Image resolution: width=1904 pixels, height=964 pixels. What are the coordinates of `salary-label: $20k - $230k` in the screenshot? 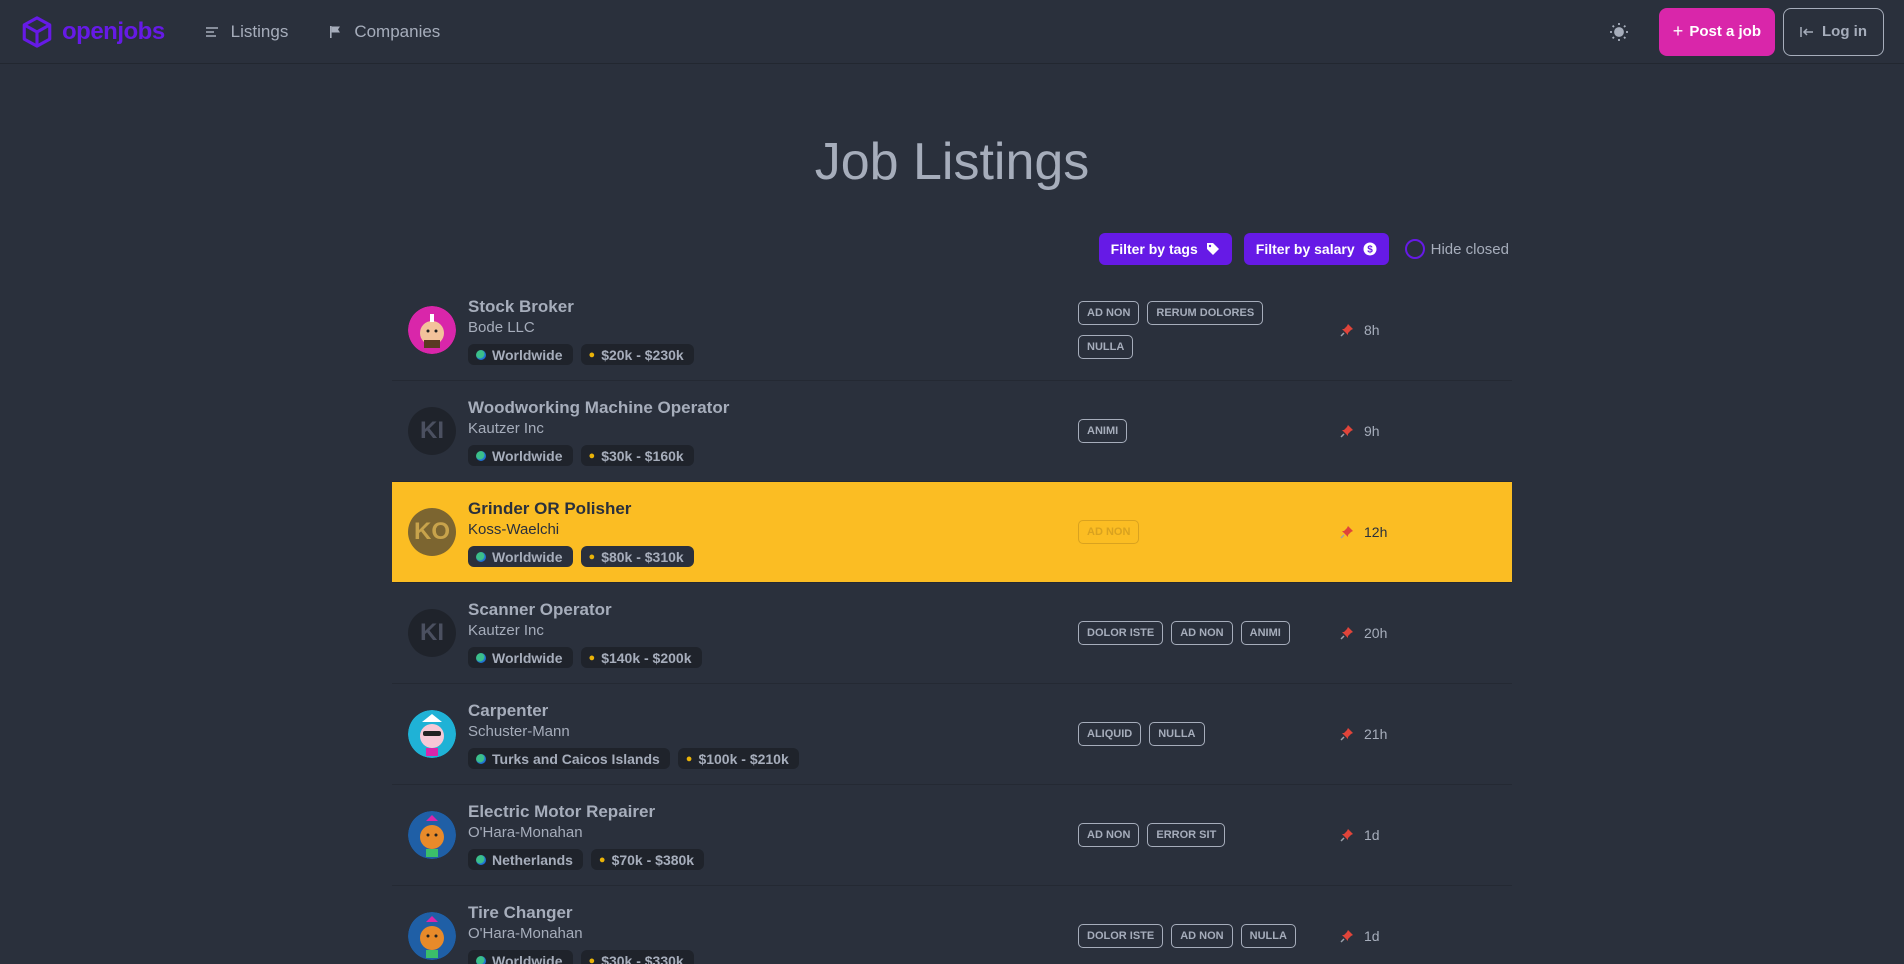 It's located at (642, 354).